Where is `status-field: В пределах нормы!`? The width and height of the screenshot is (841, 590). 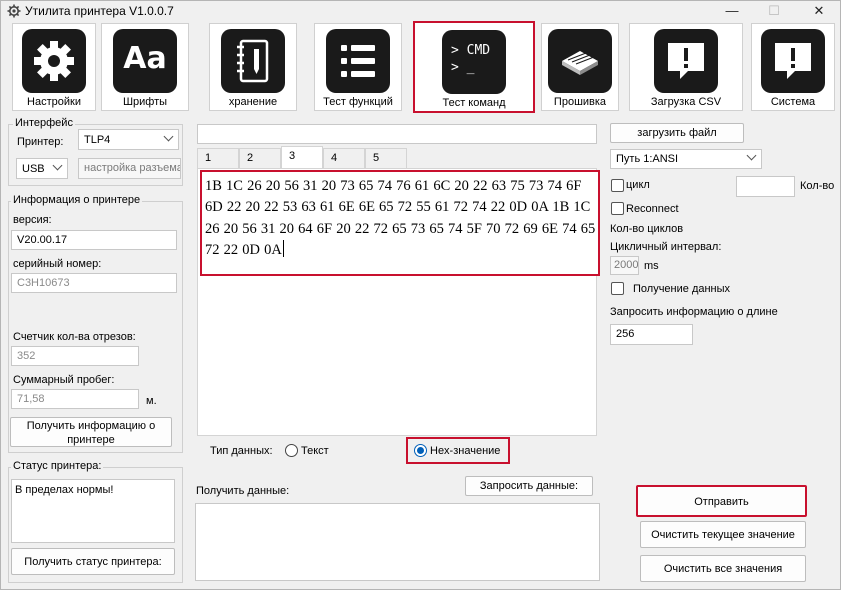 status-field: В пределах нормы! is located at coordinates (93, 511).